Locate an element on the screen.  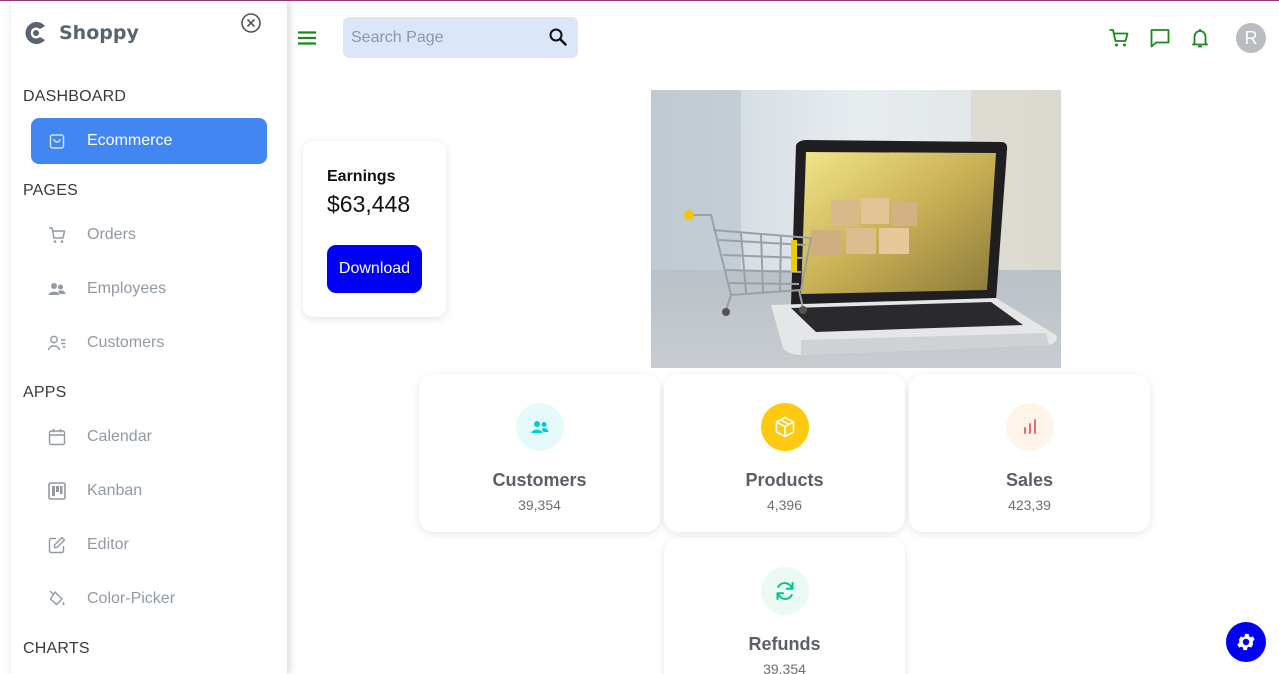
products-stat-icon-circle is located at coordinates (785, 427).